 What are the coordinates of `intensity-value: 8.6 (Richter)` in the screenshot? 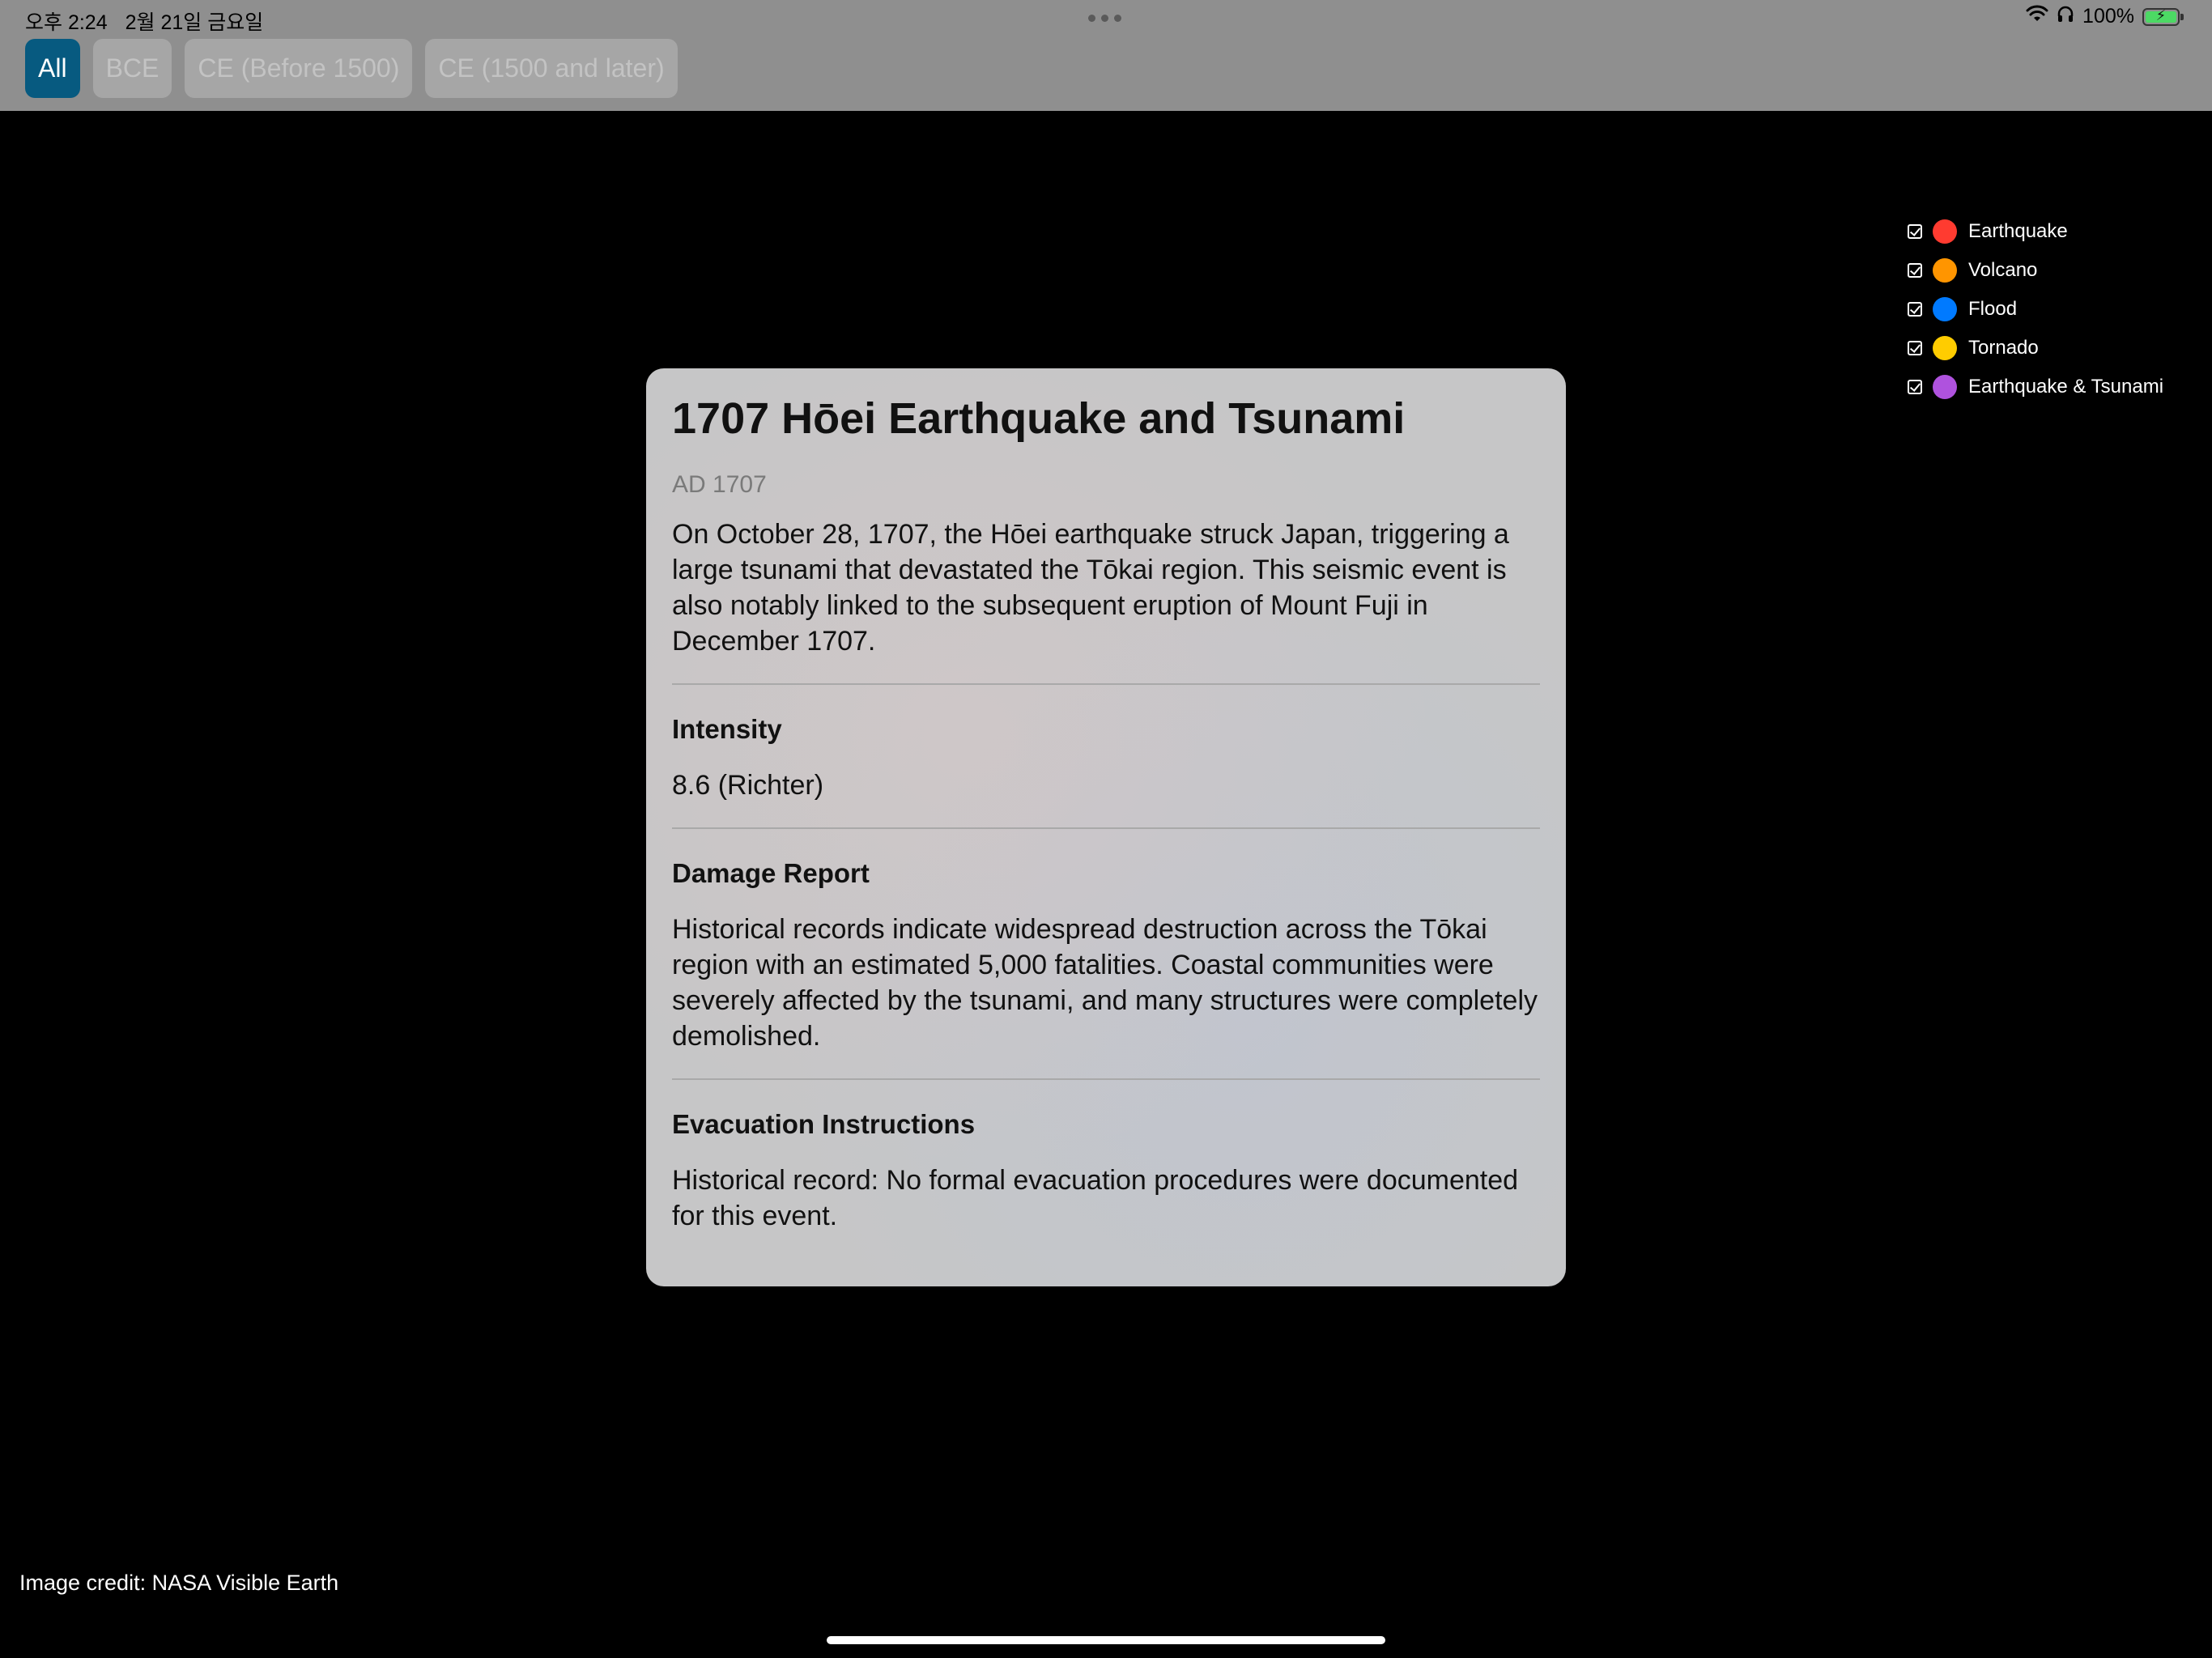 It's located at (748, 785).